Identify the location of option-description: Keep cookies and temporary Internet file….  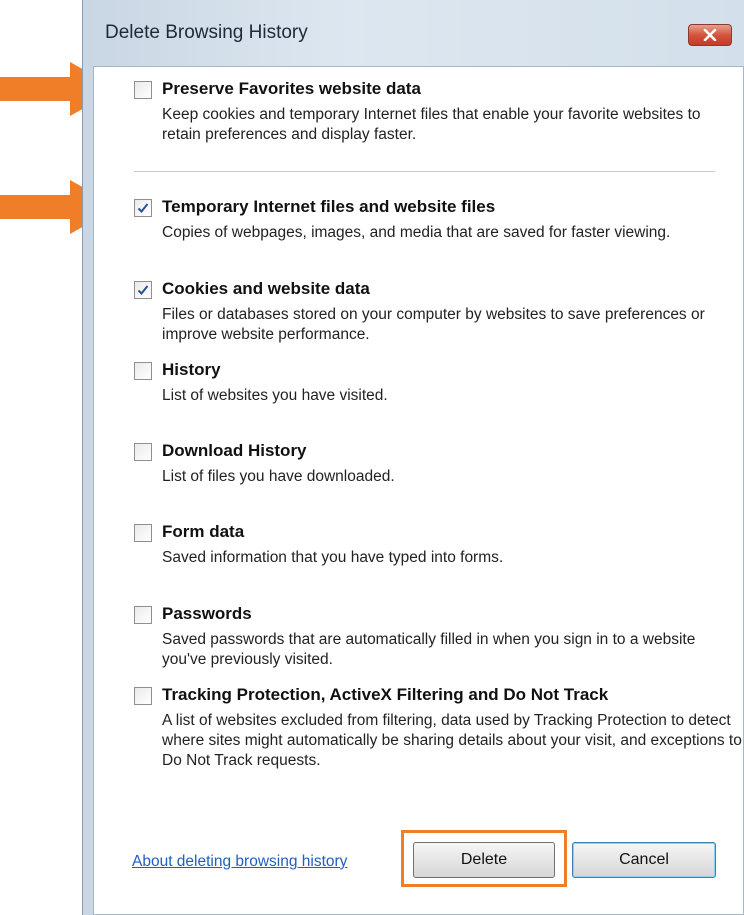
(431, 124).